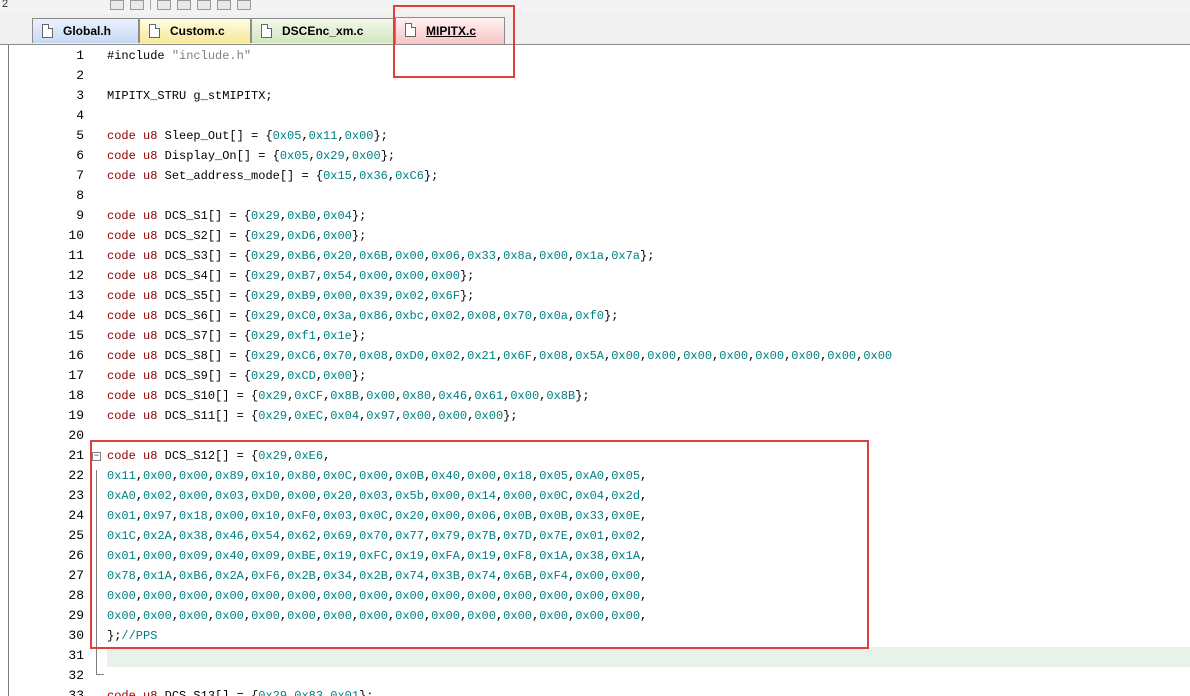 The height and width of the screenshot is (696, 1190). I want to click on line-number: 26, so click(76, 555).